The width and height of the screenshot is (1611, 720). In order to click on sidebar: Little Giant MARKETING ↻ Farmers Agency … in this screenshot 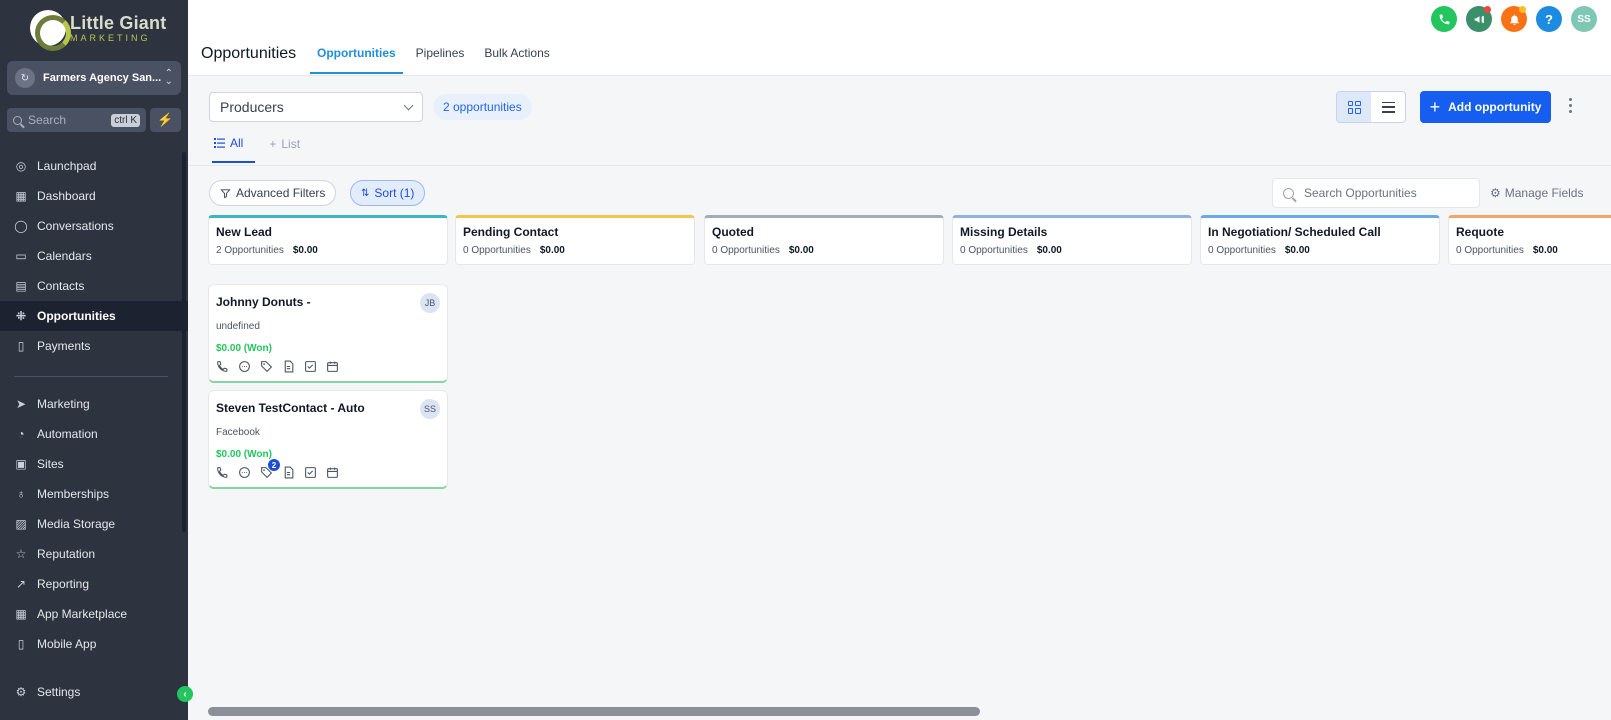, I will do `click(96, 360)`.